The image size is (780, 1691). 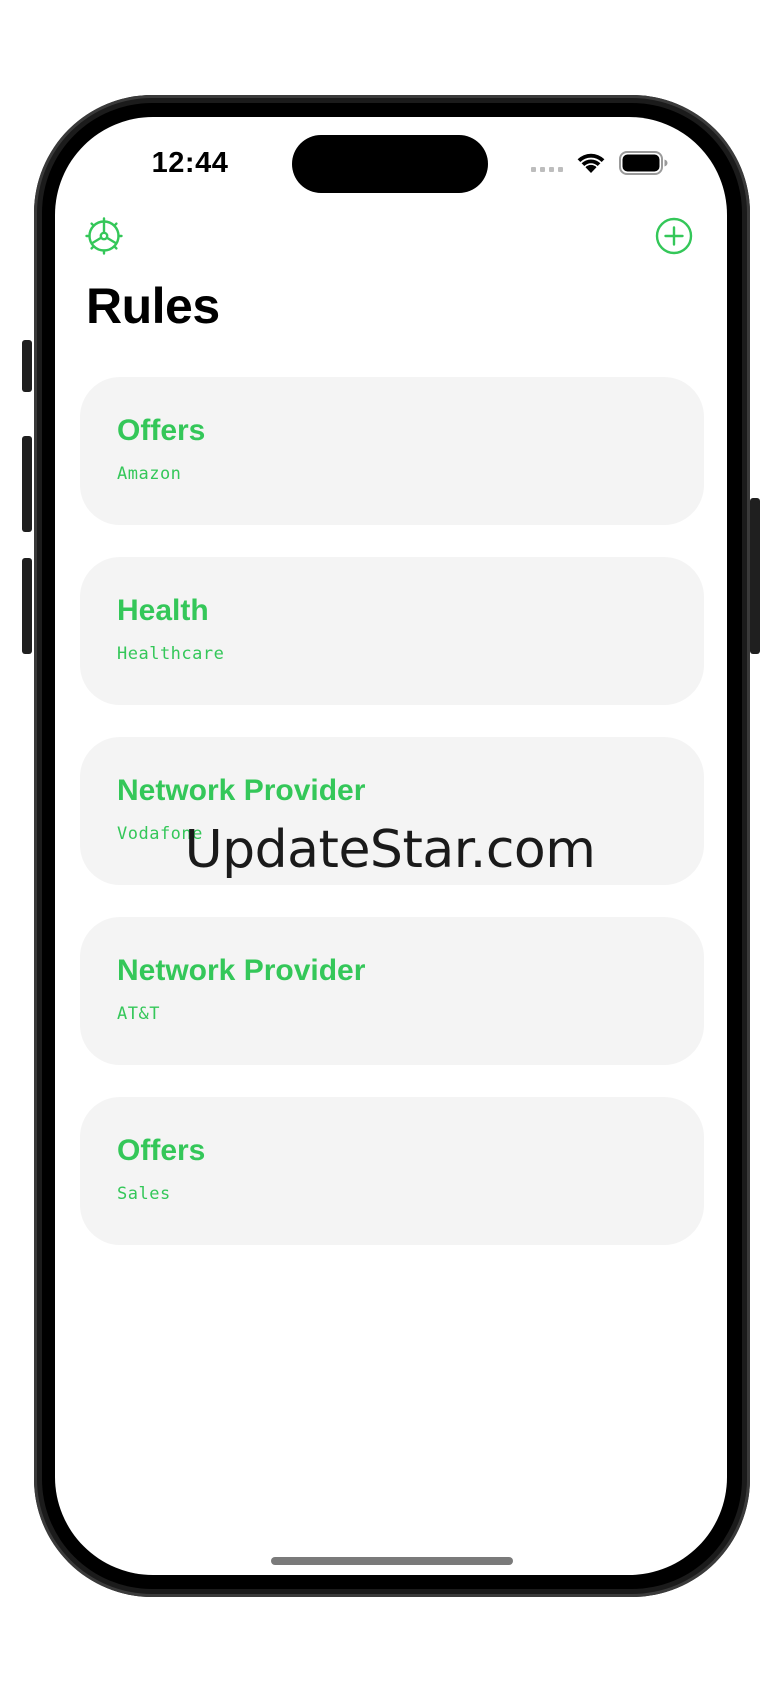 I want to click on rule-subtitle: Sales, so click(x=144, y=1194).